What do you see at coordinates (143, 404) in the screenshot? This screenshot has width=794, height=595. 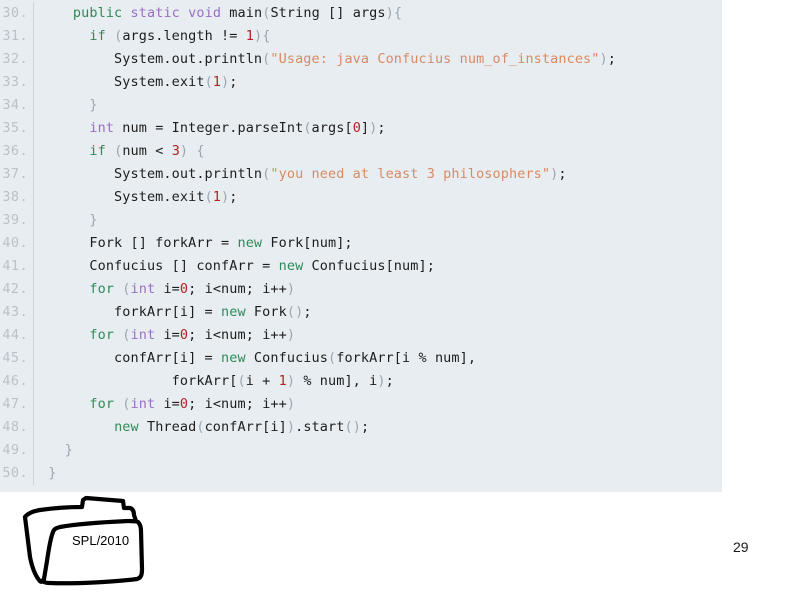 I see `code-token: int` at bounding box center [143, 404].